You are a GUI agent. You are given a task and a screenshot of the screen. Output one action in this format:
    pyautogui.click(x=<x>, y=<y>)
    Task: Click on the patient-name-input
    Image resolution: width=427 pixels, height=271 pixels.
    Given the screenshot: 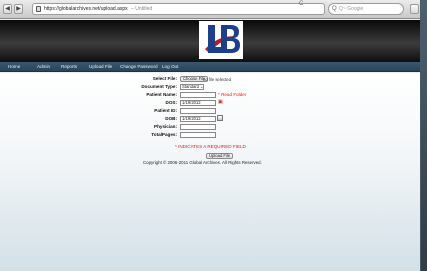 What is the action you would take?
    pyautogui.click(x=198, y=95)
    